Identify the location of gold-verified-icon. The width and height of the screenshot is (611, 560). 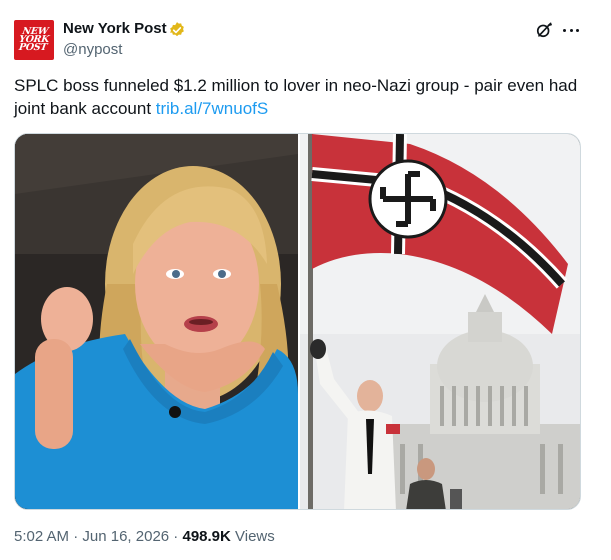
(177, 29).